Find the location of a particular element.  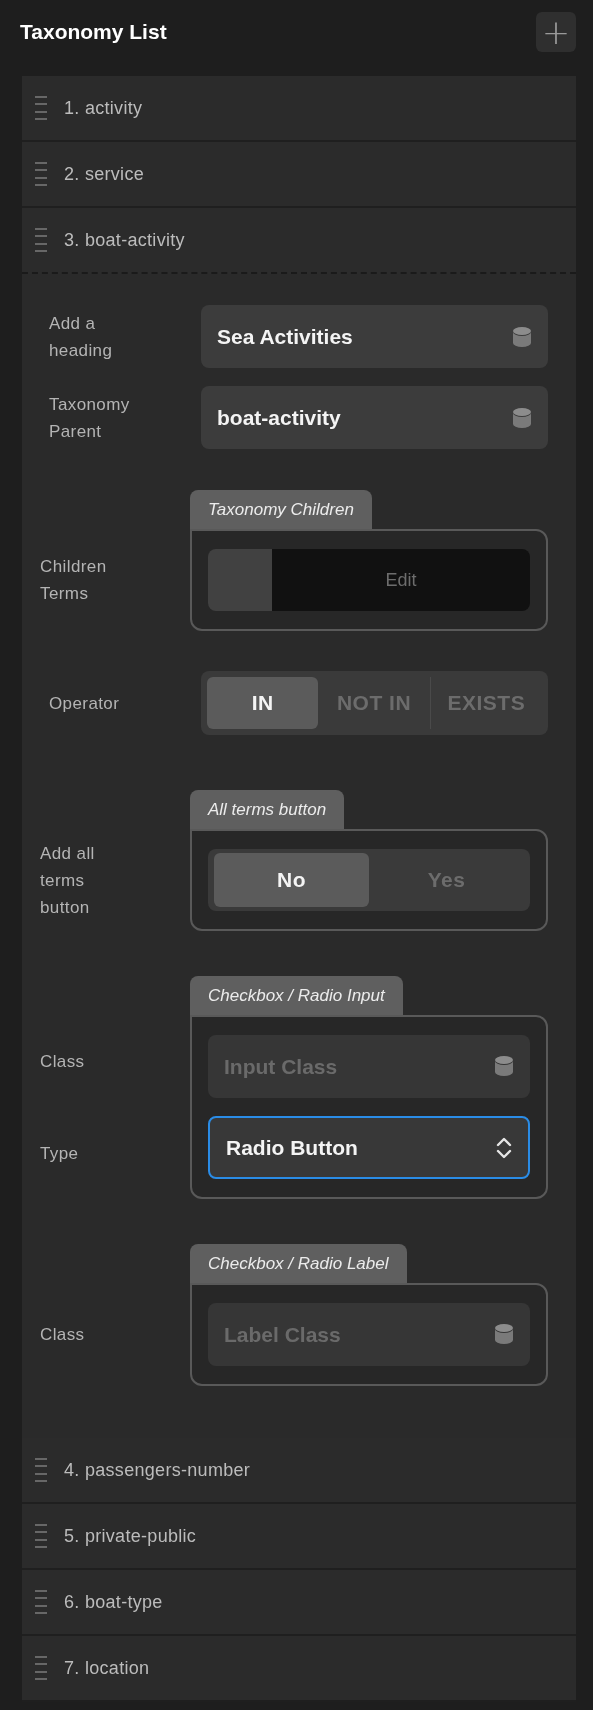

field-label: Operator is located at coordinates (85, 703).